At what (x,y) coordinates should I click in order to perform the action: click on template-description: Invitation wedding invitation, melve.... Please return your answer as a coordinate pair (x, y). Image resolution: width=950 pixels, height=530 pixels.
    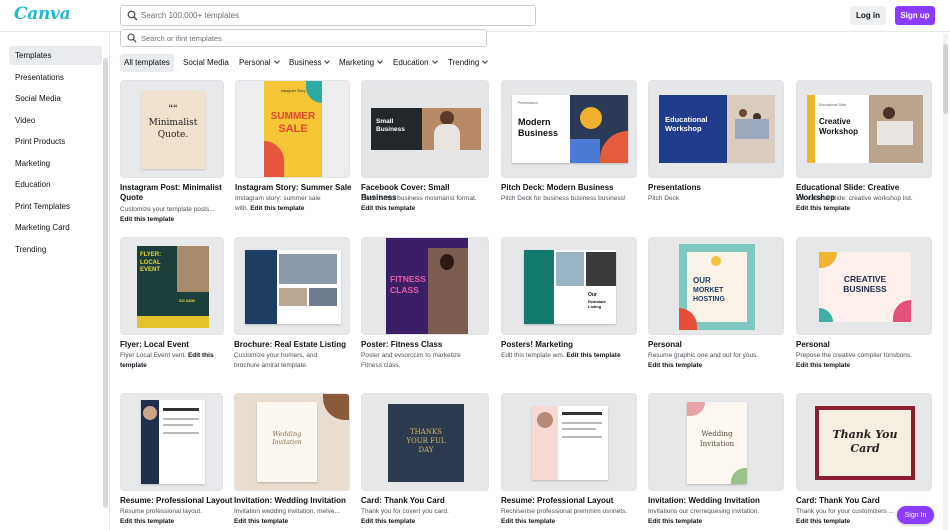
    Looking at the image, I should click on (287, 511).